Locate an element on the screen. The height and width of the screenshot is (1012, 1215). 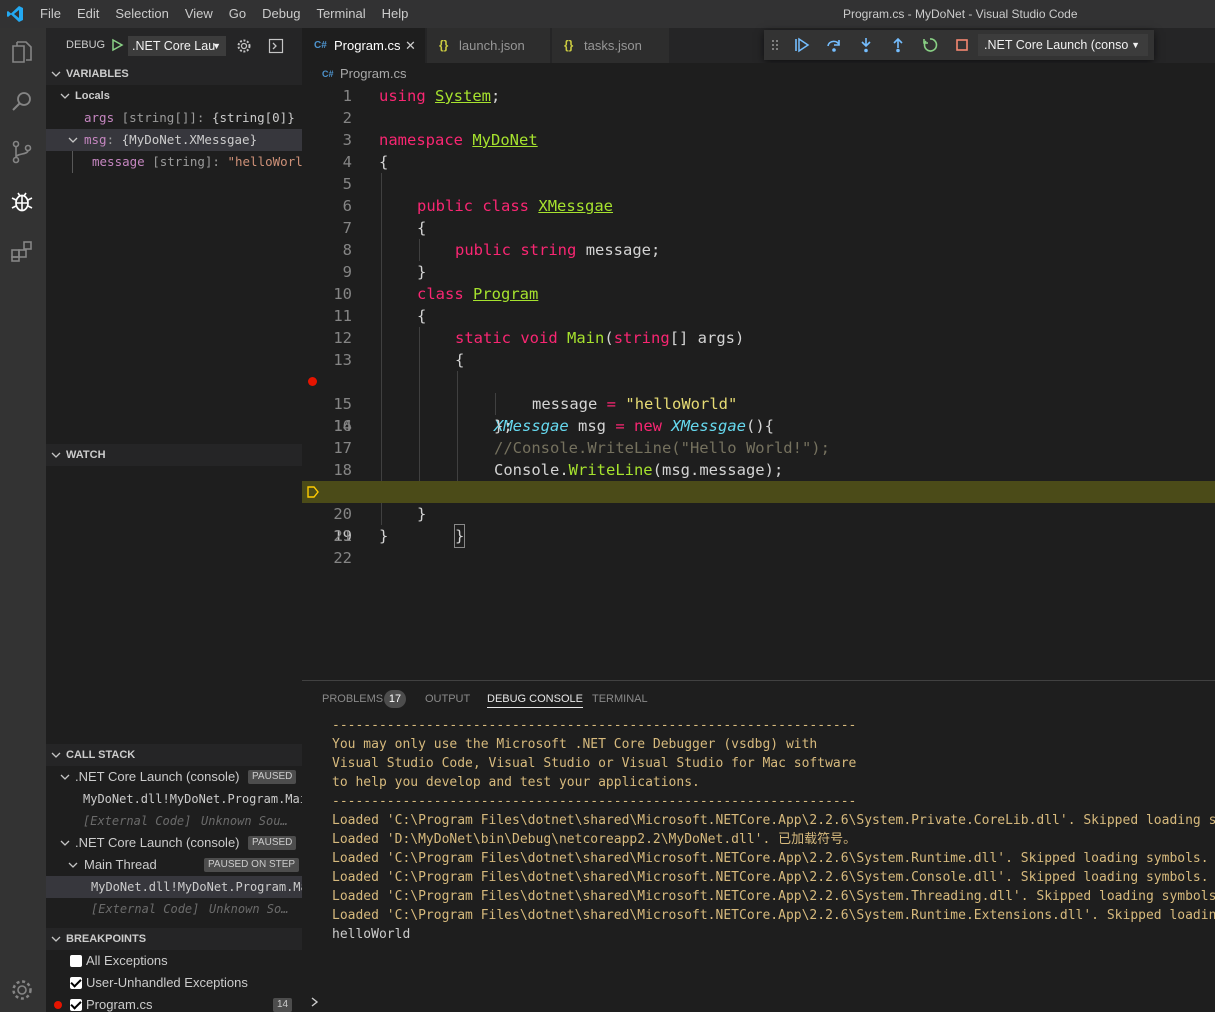
drag-handle-icon is located at coordinates (775, 45).